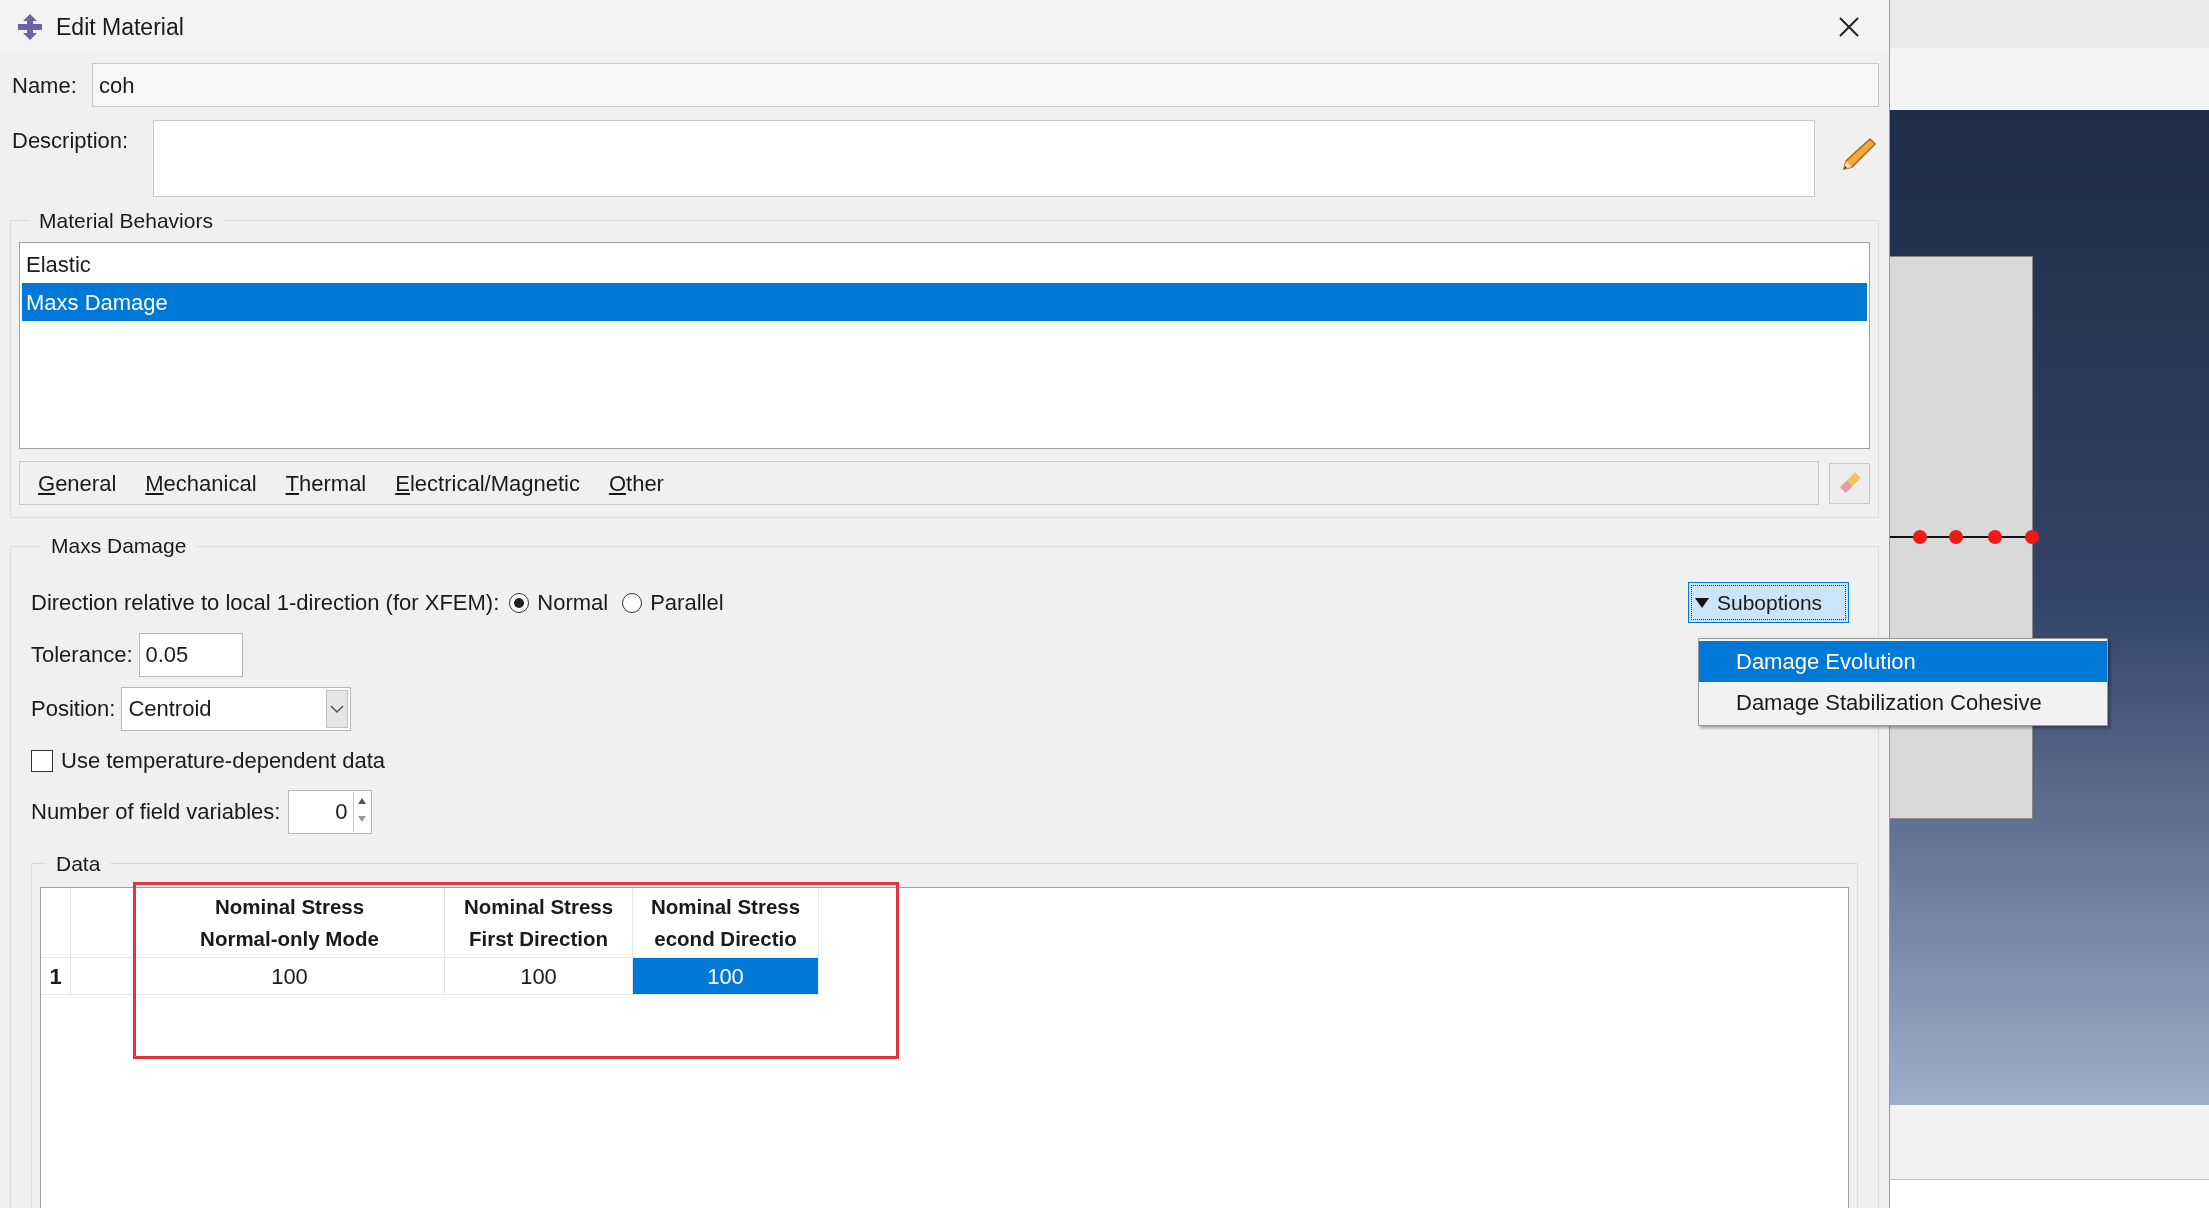 This screenshot has width=2209, height=1208. What do you see at coordinates (201, 483) in the screenshot?
I see `menu-item: Mechanical` at bounding box center [201, 483].